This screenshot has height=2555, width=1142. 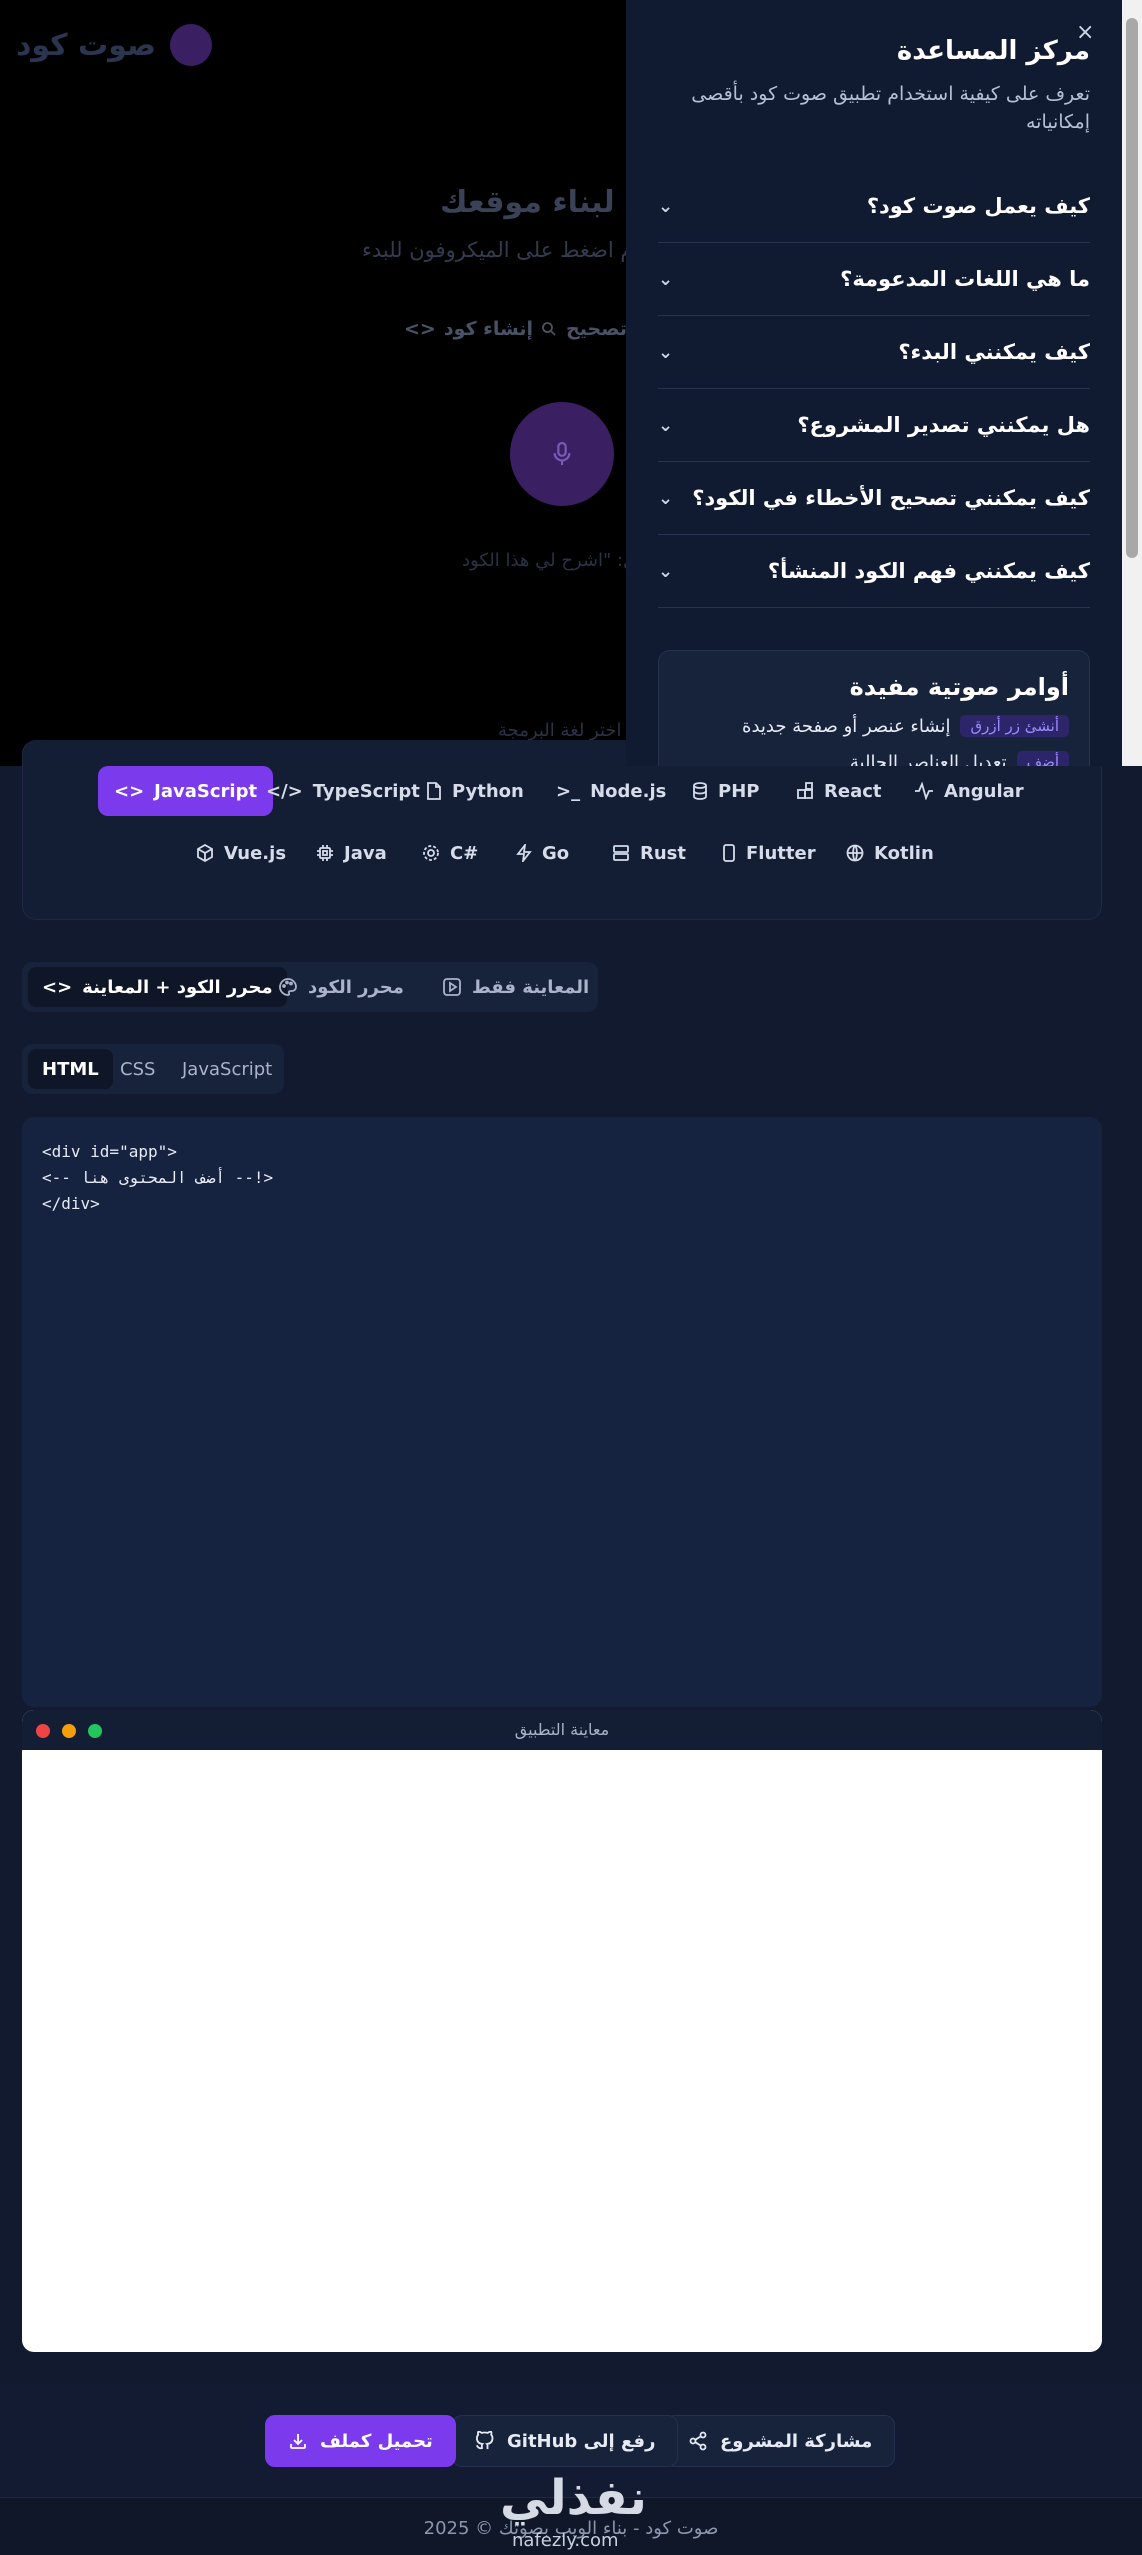 What do you see at coordinates (984, 791) in the screenshot?
I see `chip-label: Angular` at bounding box center [984, 791].